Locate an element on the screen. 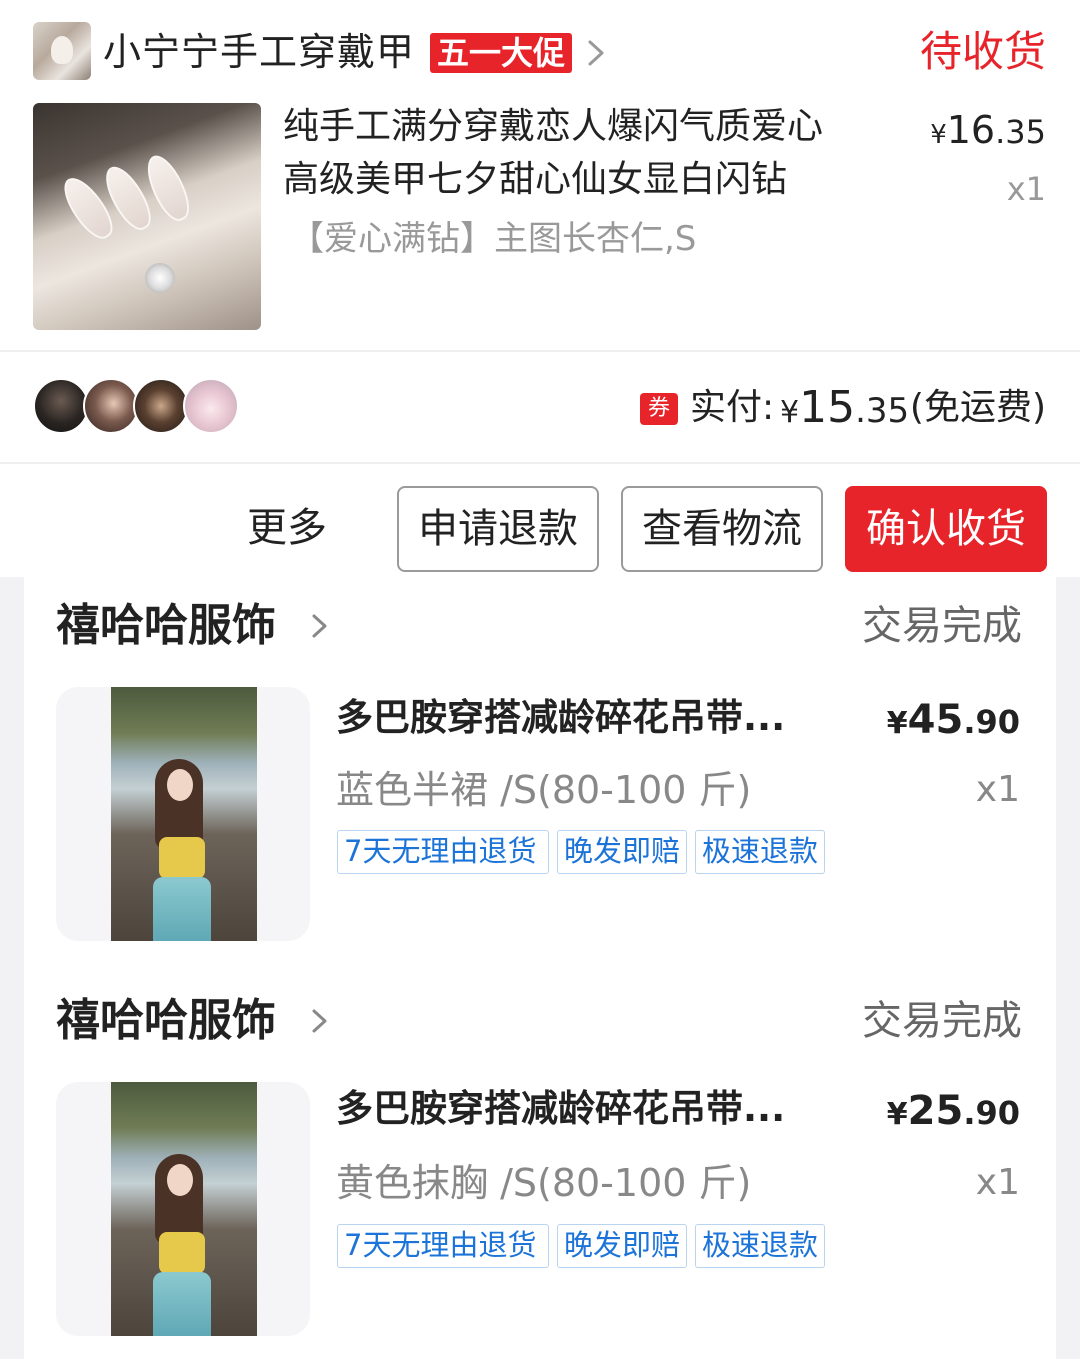 Image resolution: width=1080 pixels, height=1359 pixels. product-price: ¥25.90 is located at coordinates (953, 1113).